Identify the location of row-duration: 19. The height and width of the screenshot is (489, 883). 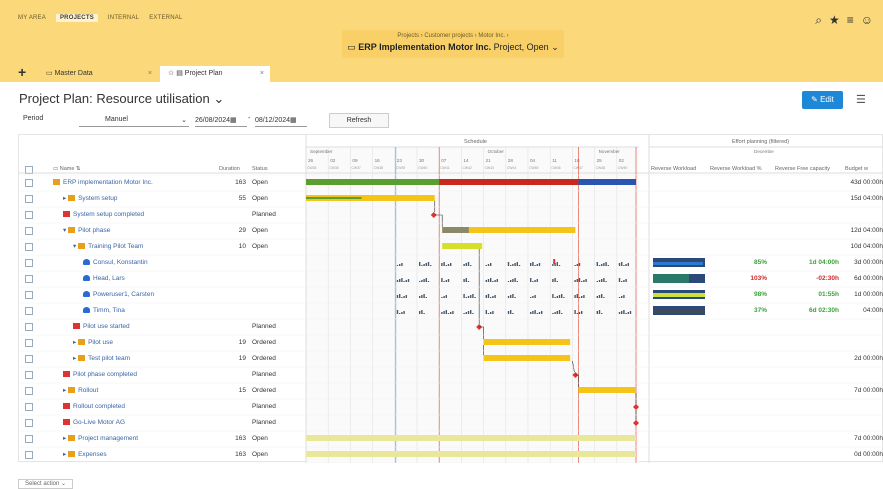
(242, 342).